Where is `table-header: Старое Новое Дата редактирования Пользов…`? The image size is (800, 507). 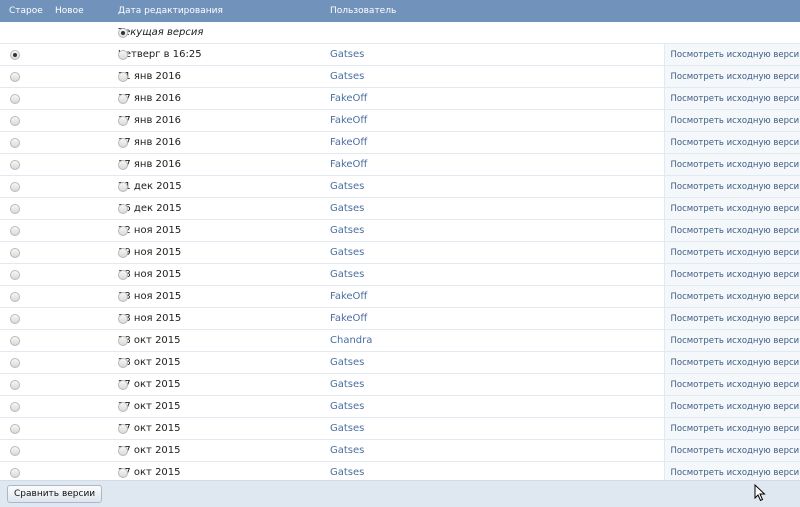
table-header: Старое Новое Дата редактирования Пользов… is located at coordinates (400, 11).